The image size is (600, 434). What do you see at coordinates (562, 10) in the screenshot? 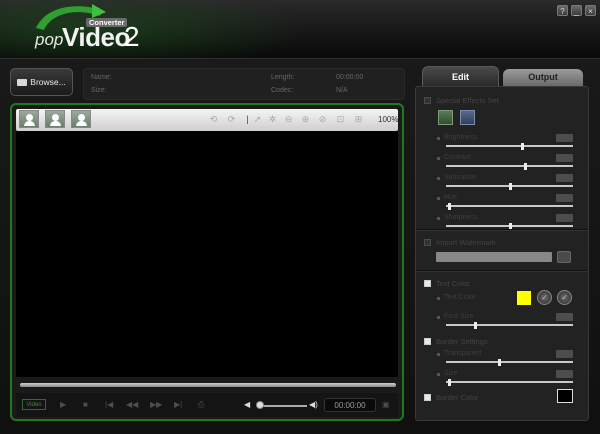
I see `help-button: ?` at bounding box center [562, 10].